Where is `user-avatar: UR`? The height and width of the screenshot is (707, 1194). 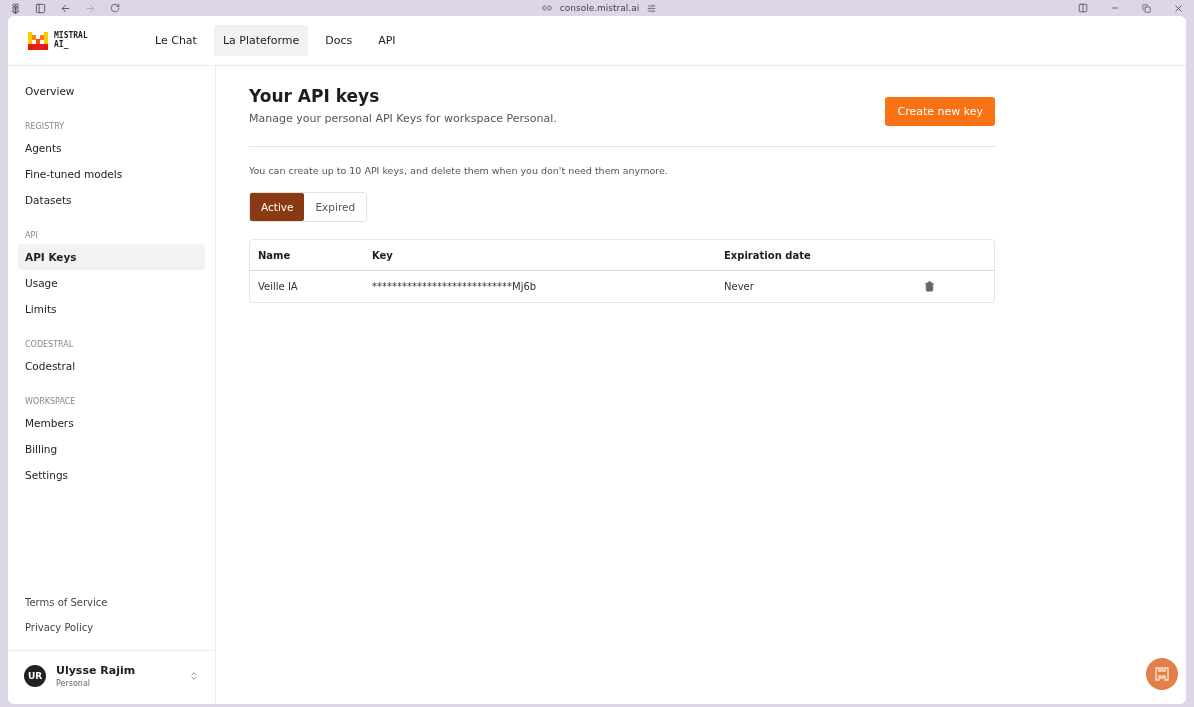
user-avatar: UR is located at coordinates (35, 676).